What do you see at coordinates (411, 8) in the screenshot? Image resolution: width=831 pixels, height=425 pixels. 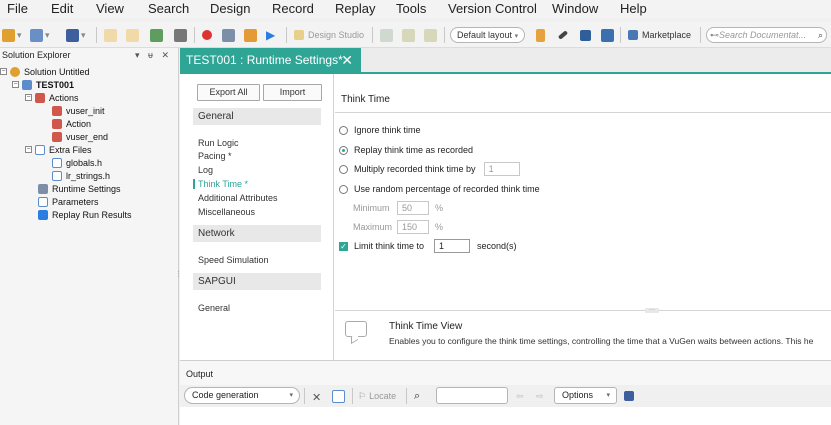 I see `menu-tools: Tools` at bounding box center [411, 8].